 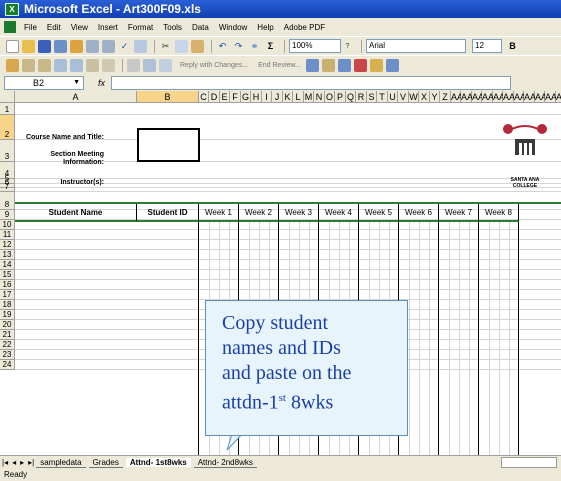 I want to click on workbook-icon, so click(x=165, y=65).